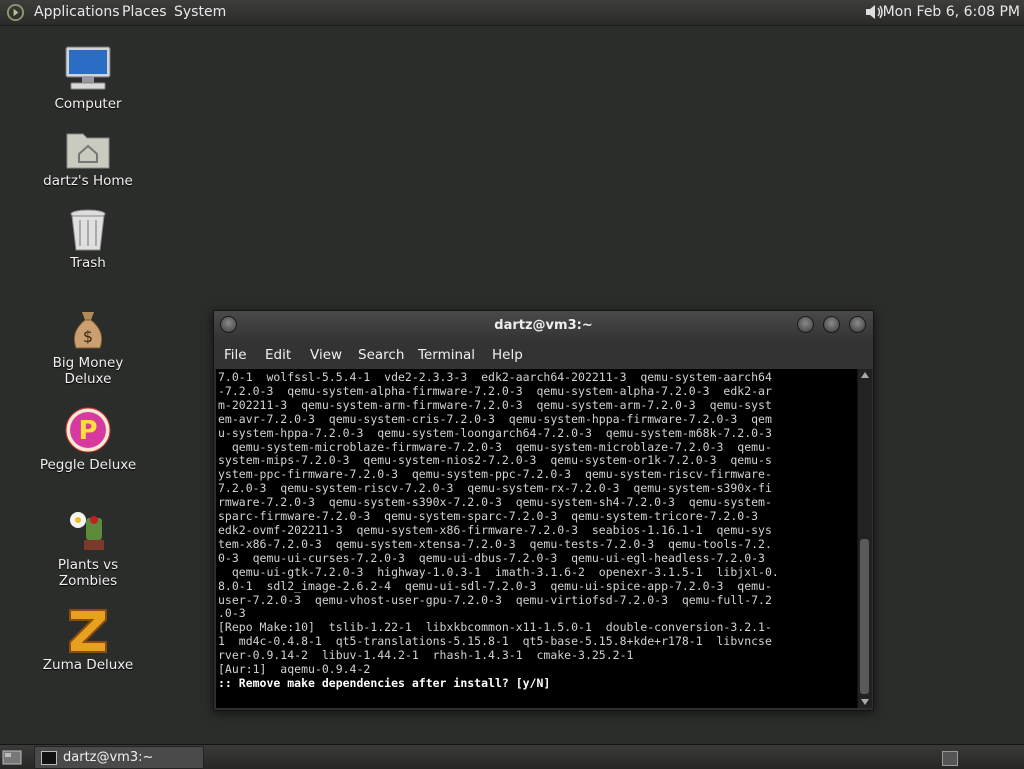  I want to click on menu-view: View, so click(326, 355).